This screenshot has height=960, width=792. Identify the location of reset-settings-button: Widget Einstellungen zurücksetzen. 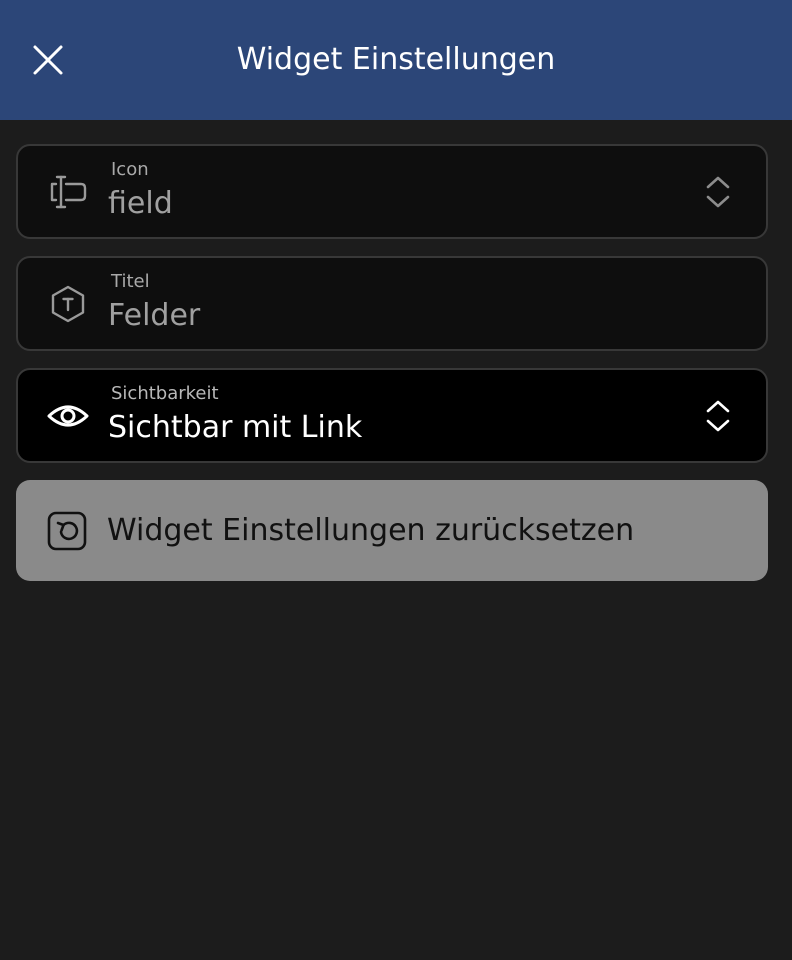
(392, 530).